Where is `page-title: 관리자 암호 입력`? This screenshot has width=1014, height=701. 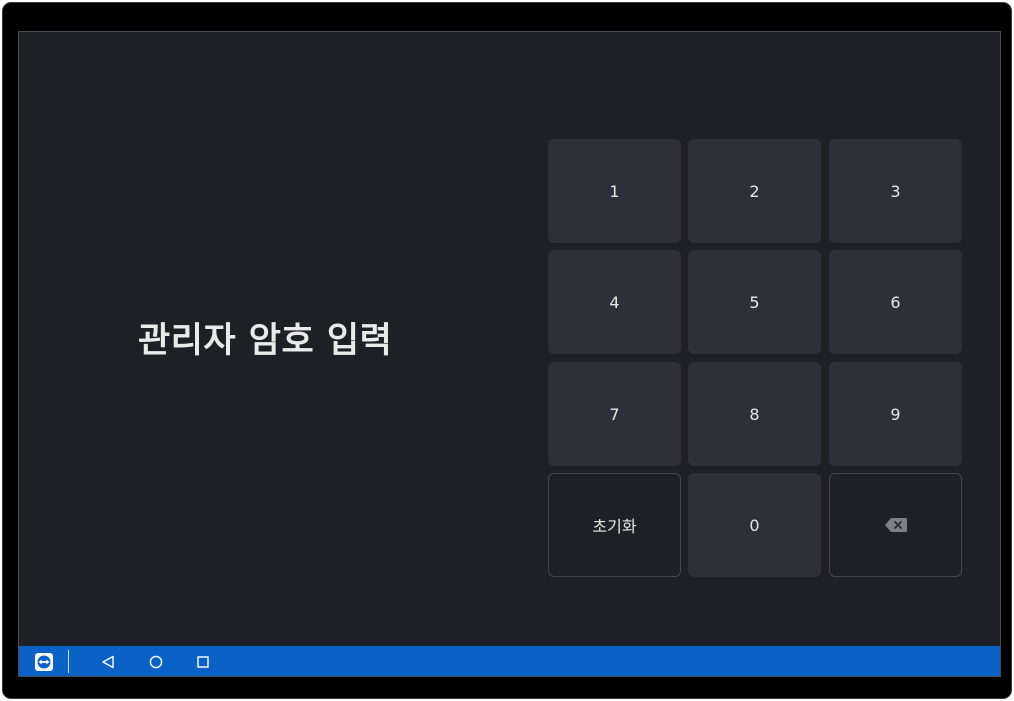
page-title: 관리자 암호 입력 is located at coordinates (265, 341).